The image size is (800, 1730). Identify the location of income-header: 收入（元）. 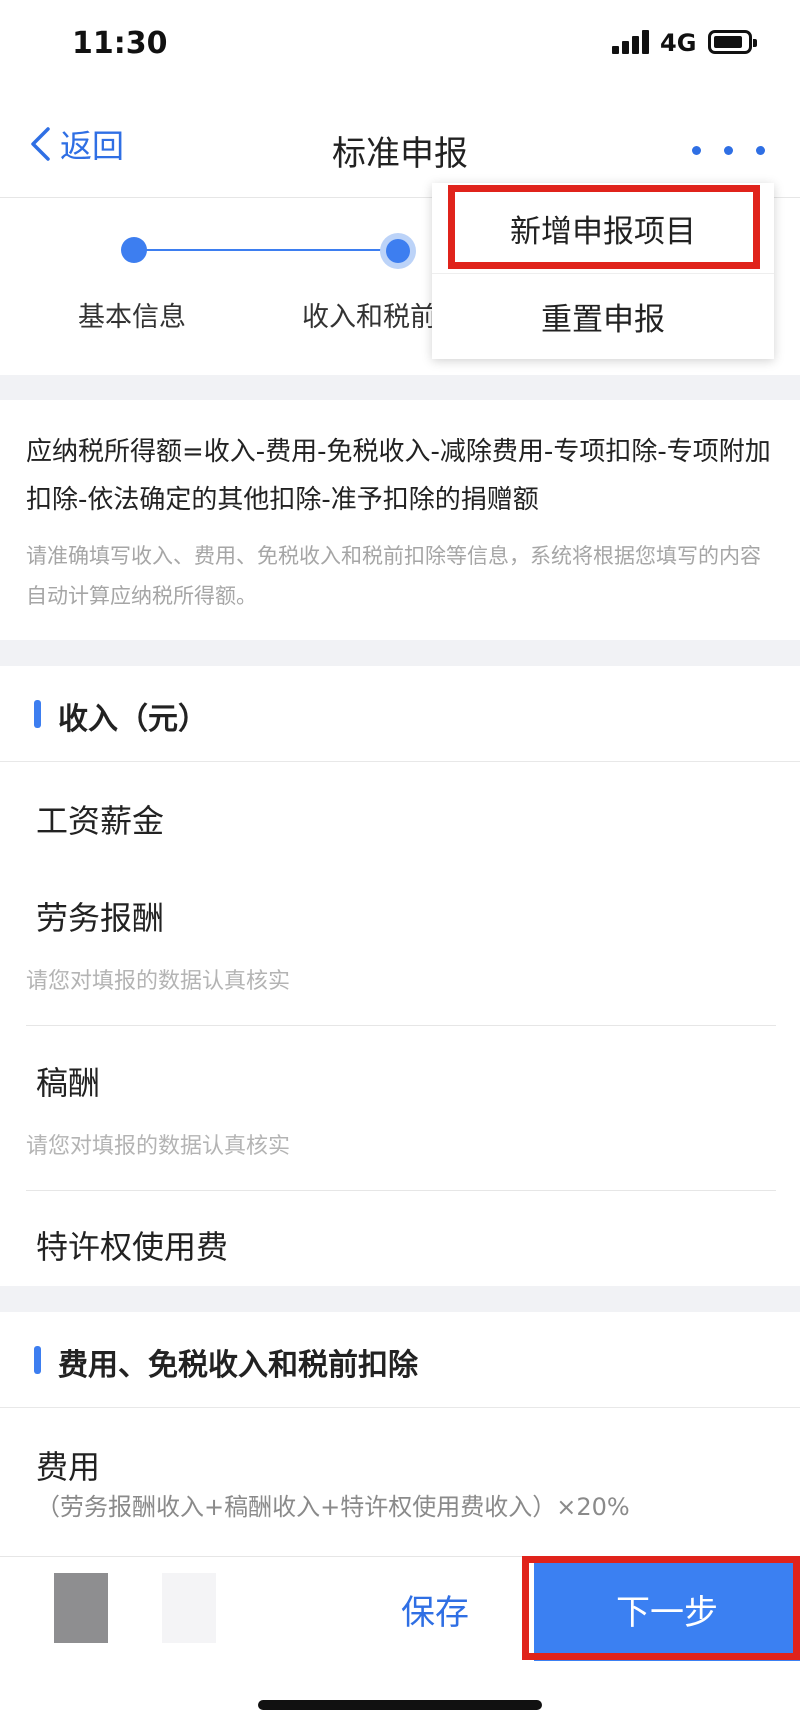
(400, 714).